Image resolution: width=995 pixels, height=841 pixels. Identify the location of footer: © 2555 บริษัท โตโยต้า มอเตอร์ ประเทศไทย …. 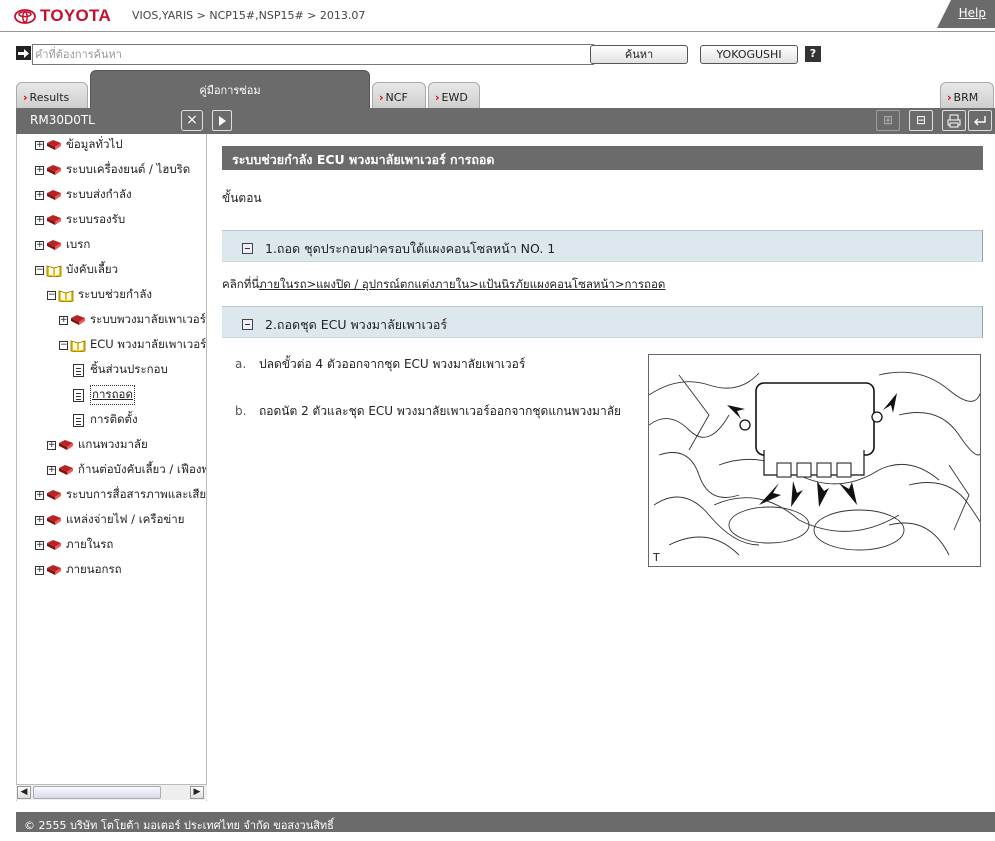
(505, 822).